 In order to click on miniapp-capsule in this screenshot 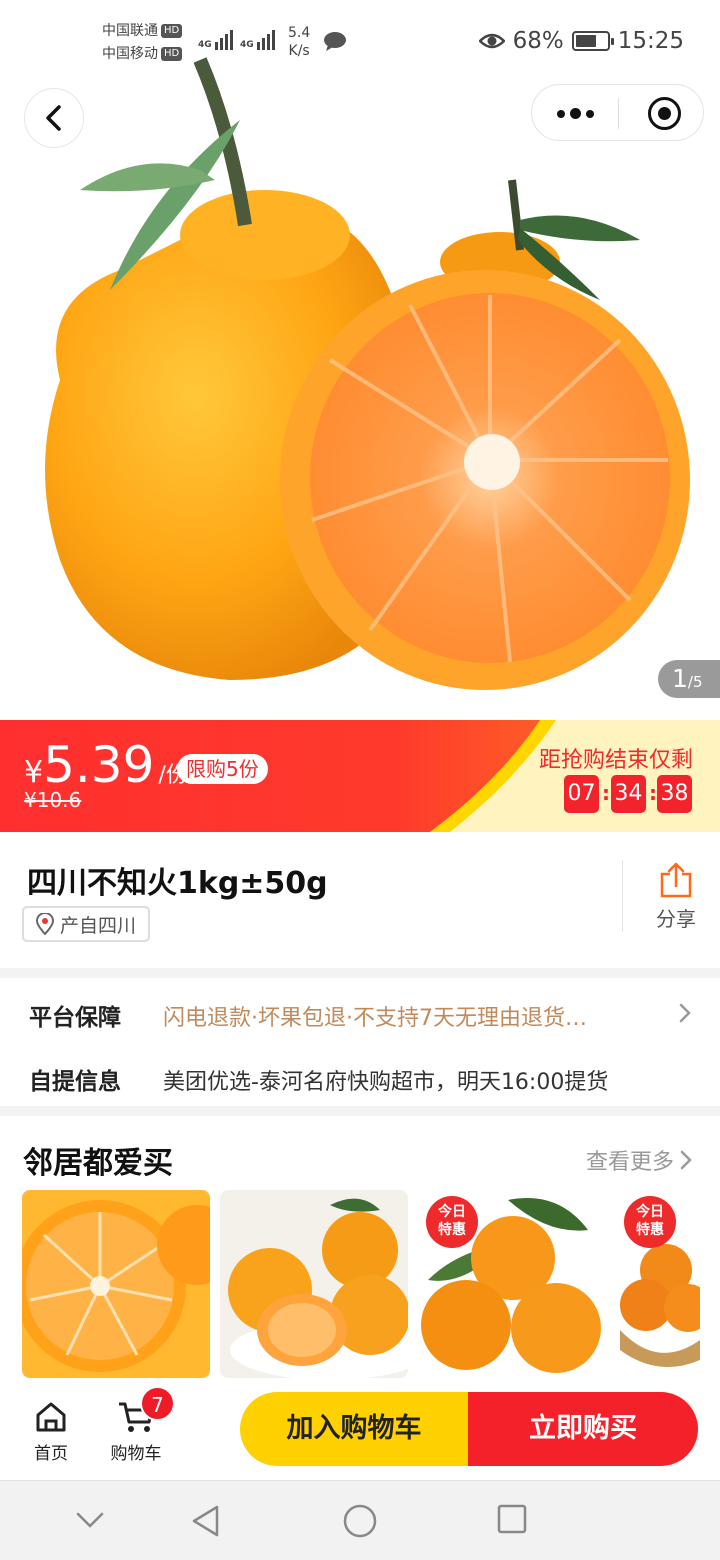, I will do `click(617, 112)`.